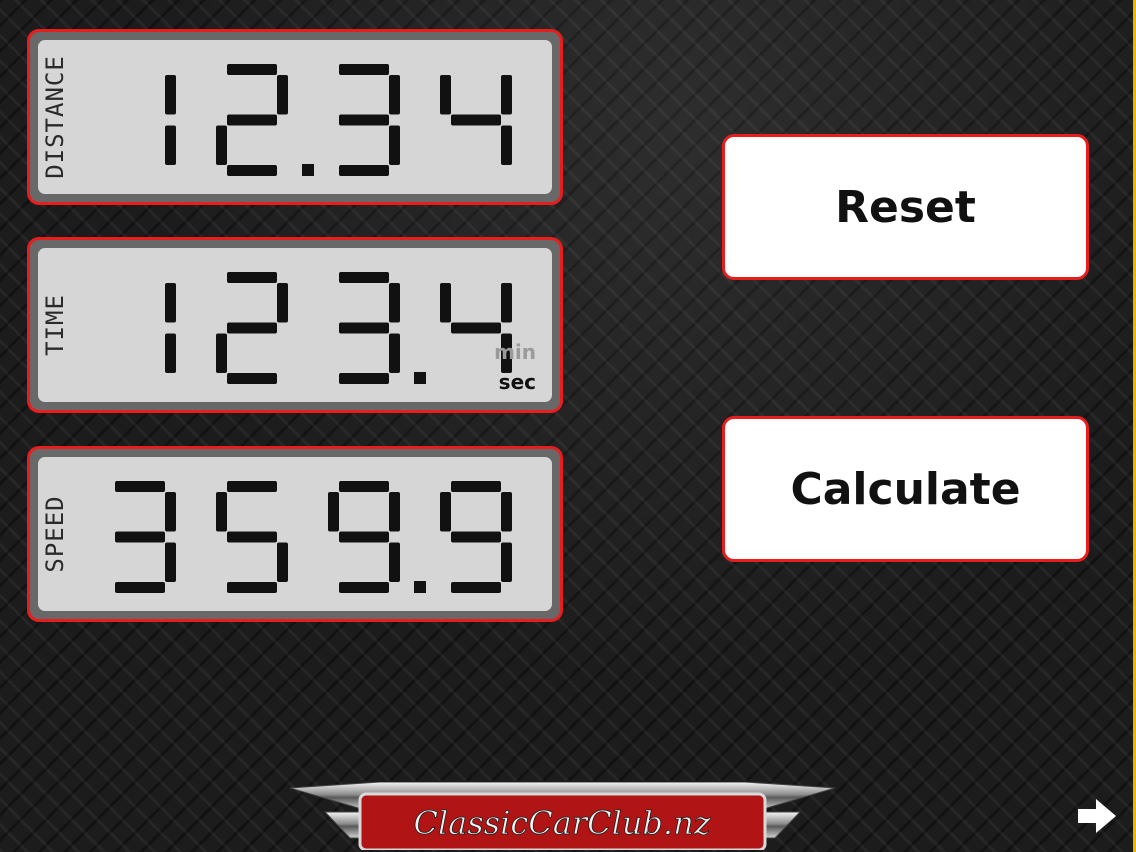 The height and width of the screenshot is (852, 1136). I want to click on distance-display: DISTANCE, so click(295, 117).